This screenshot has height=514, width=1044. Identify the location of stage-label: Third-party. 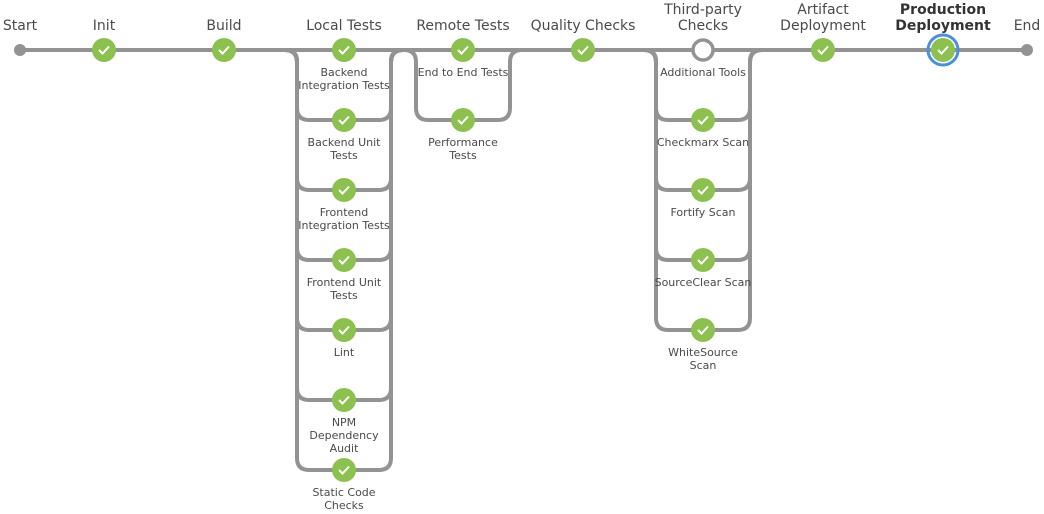
(702, 10).